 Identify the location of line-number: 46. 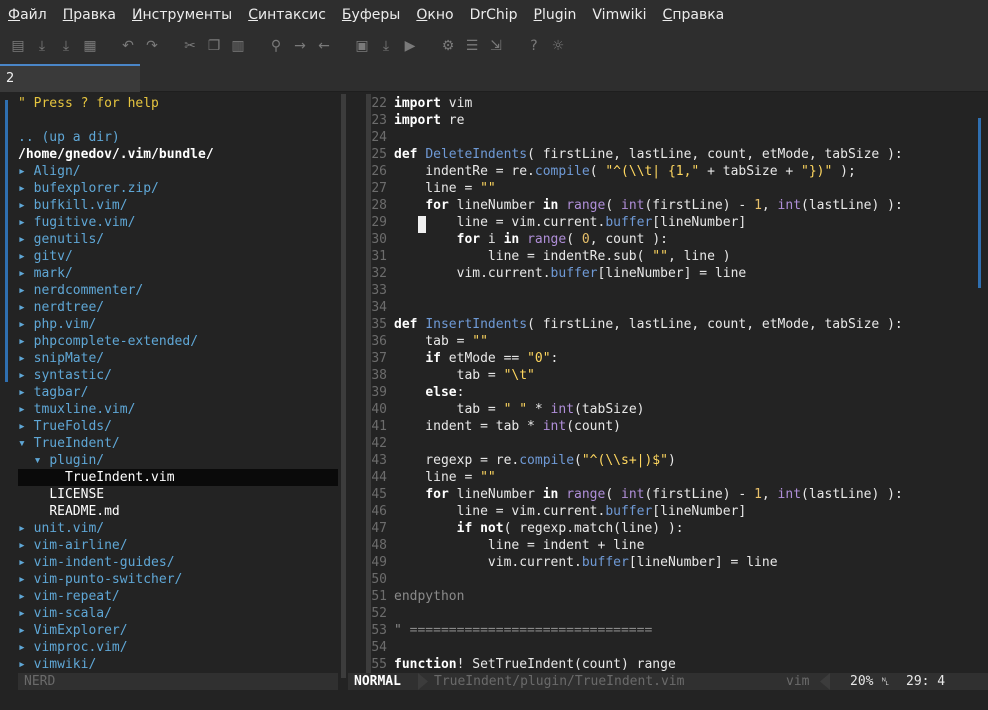
(379, 511).